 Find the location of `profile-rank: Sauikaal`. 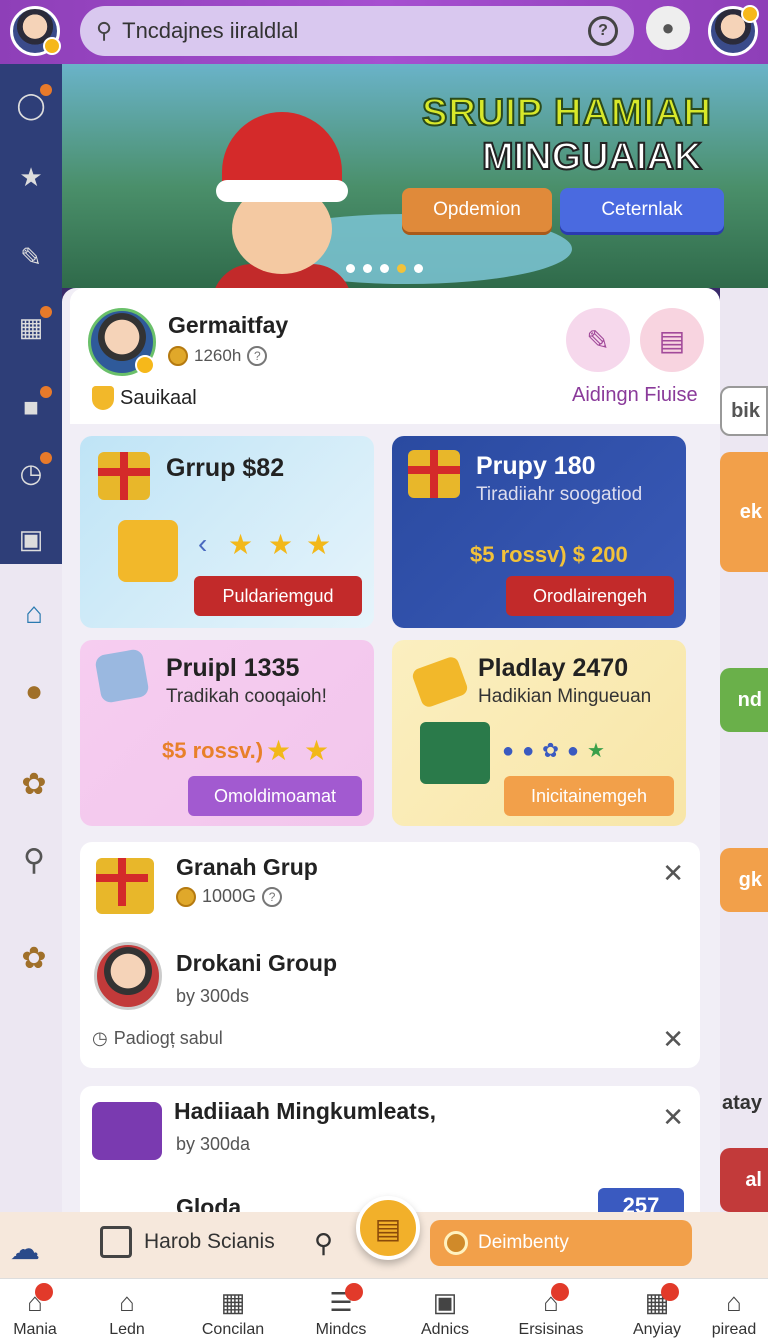

profile-rank: Sauikaal is located at coordinates (144, 398).